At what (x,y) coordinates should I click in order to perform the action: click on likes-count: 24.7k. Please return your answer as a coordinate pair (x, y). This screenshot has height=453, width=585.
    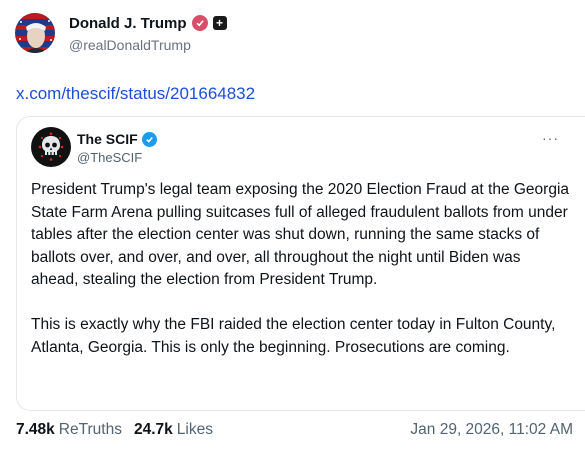
    Looking at the image, I should click on (153, 429).